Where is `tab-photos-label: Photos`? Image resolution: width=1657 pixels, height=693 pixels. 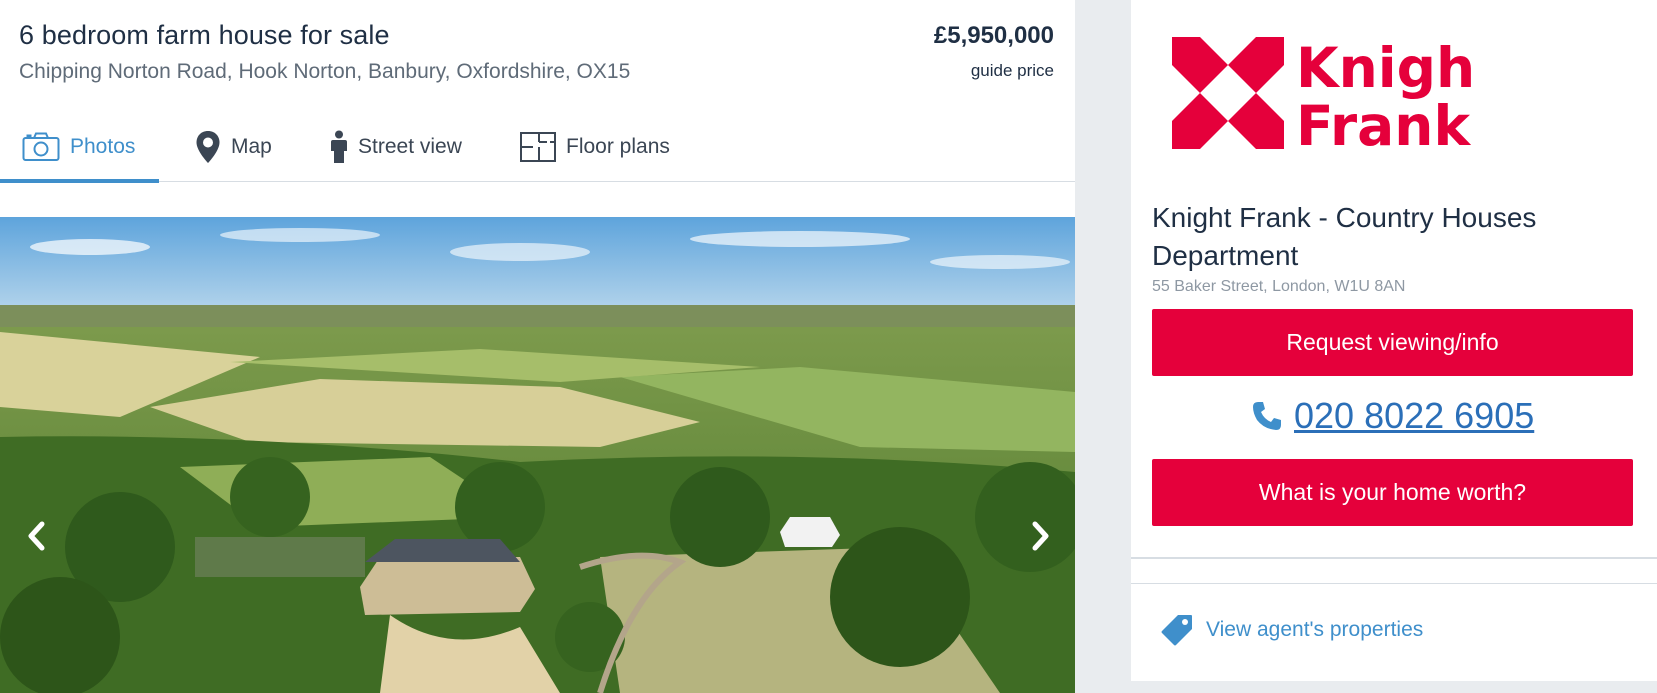 tab-photos-label: Photos is located at coordinates (103, 146).